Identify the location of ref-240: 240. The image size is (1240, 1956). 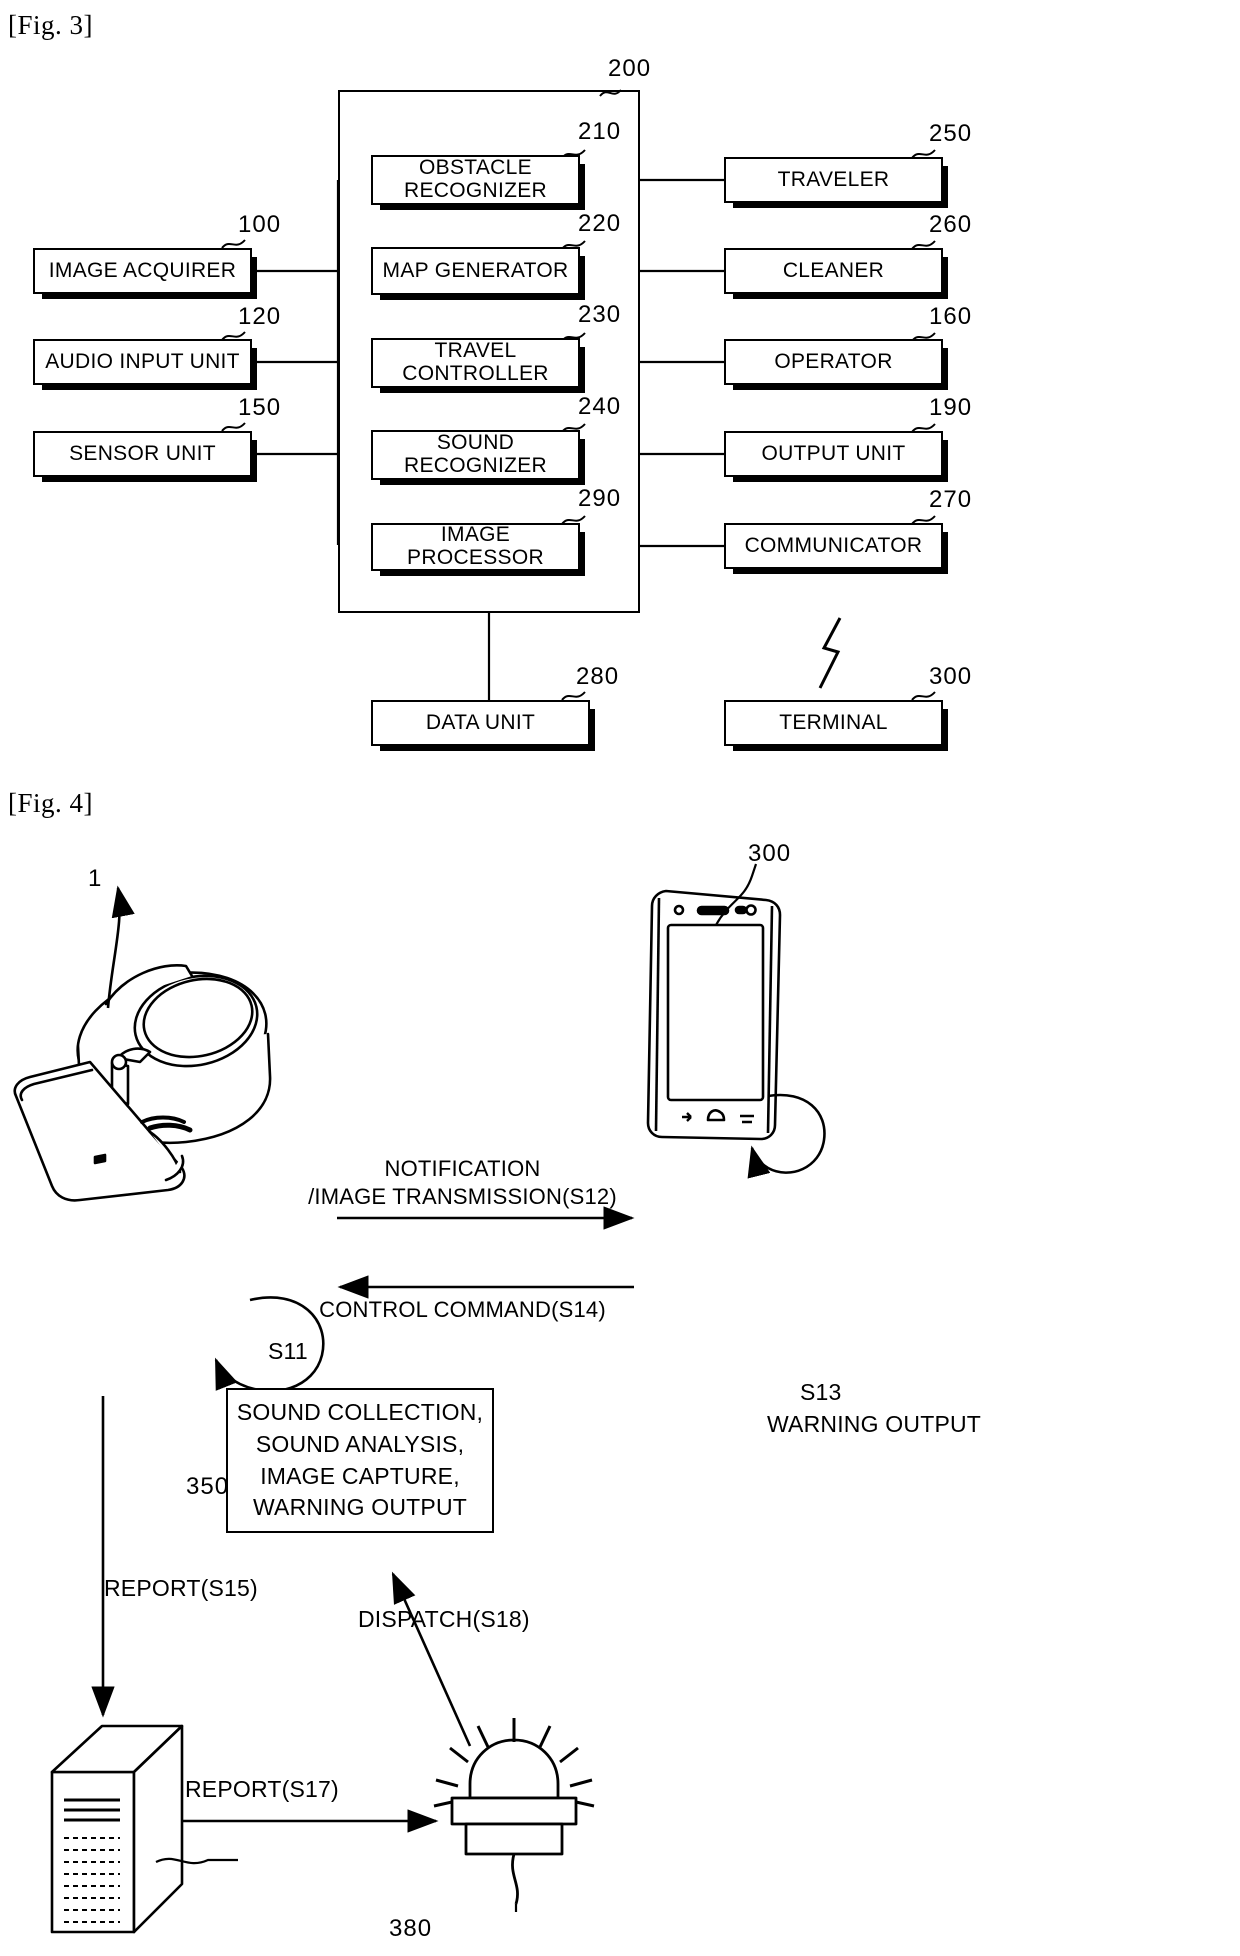
(600, 406).